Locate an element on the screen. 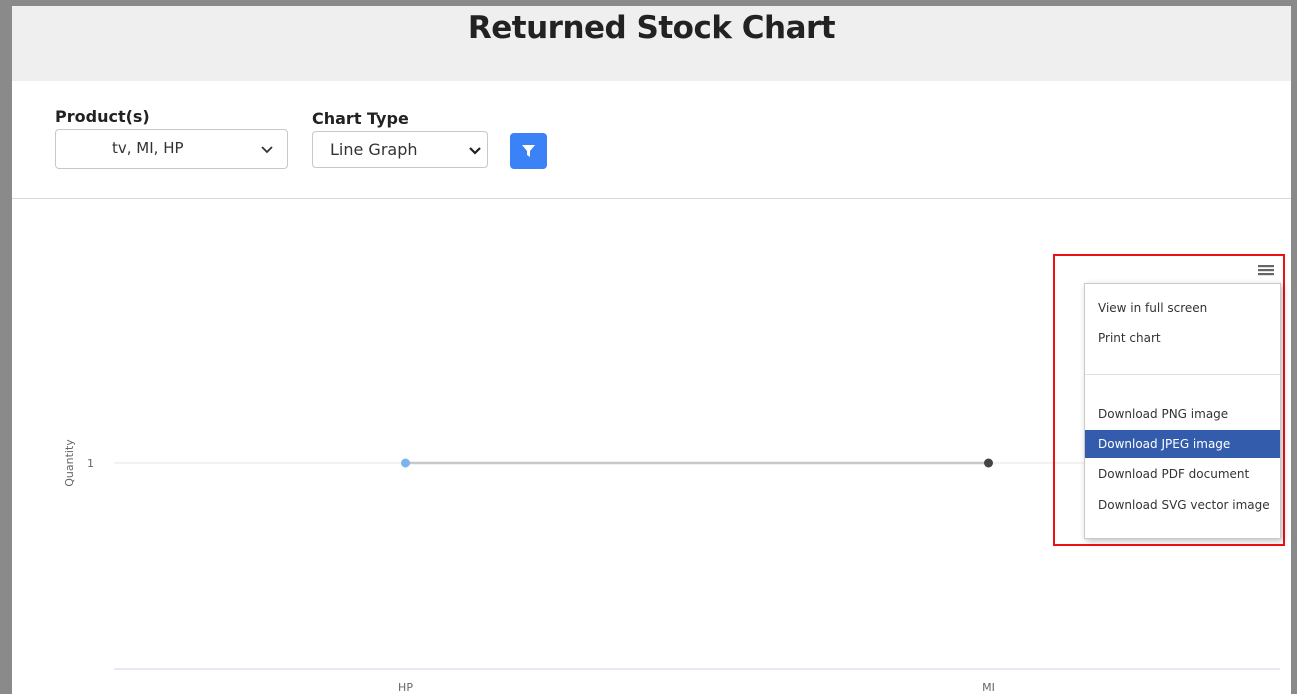  page-title: Returned Stock Chart is located at coordinates (651, 28).